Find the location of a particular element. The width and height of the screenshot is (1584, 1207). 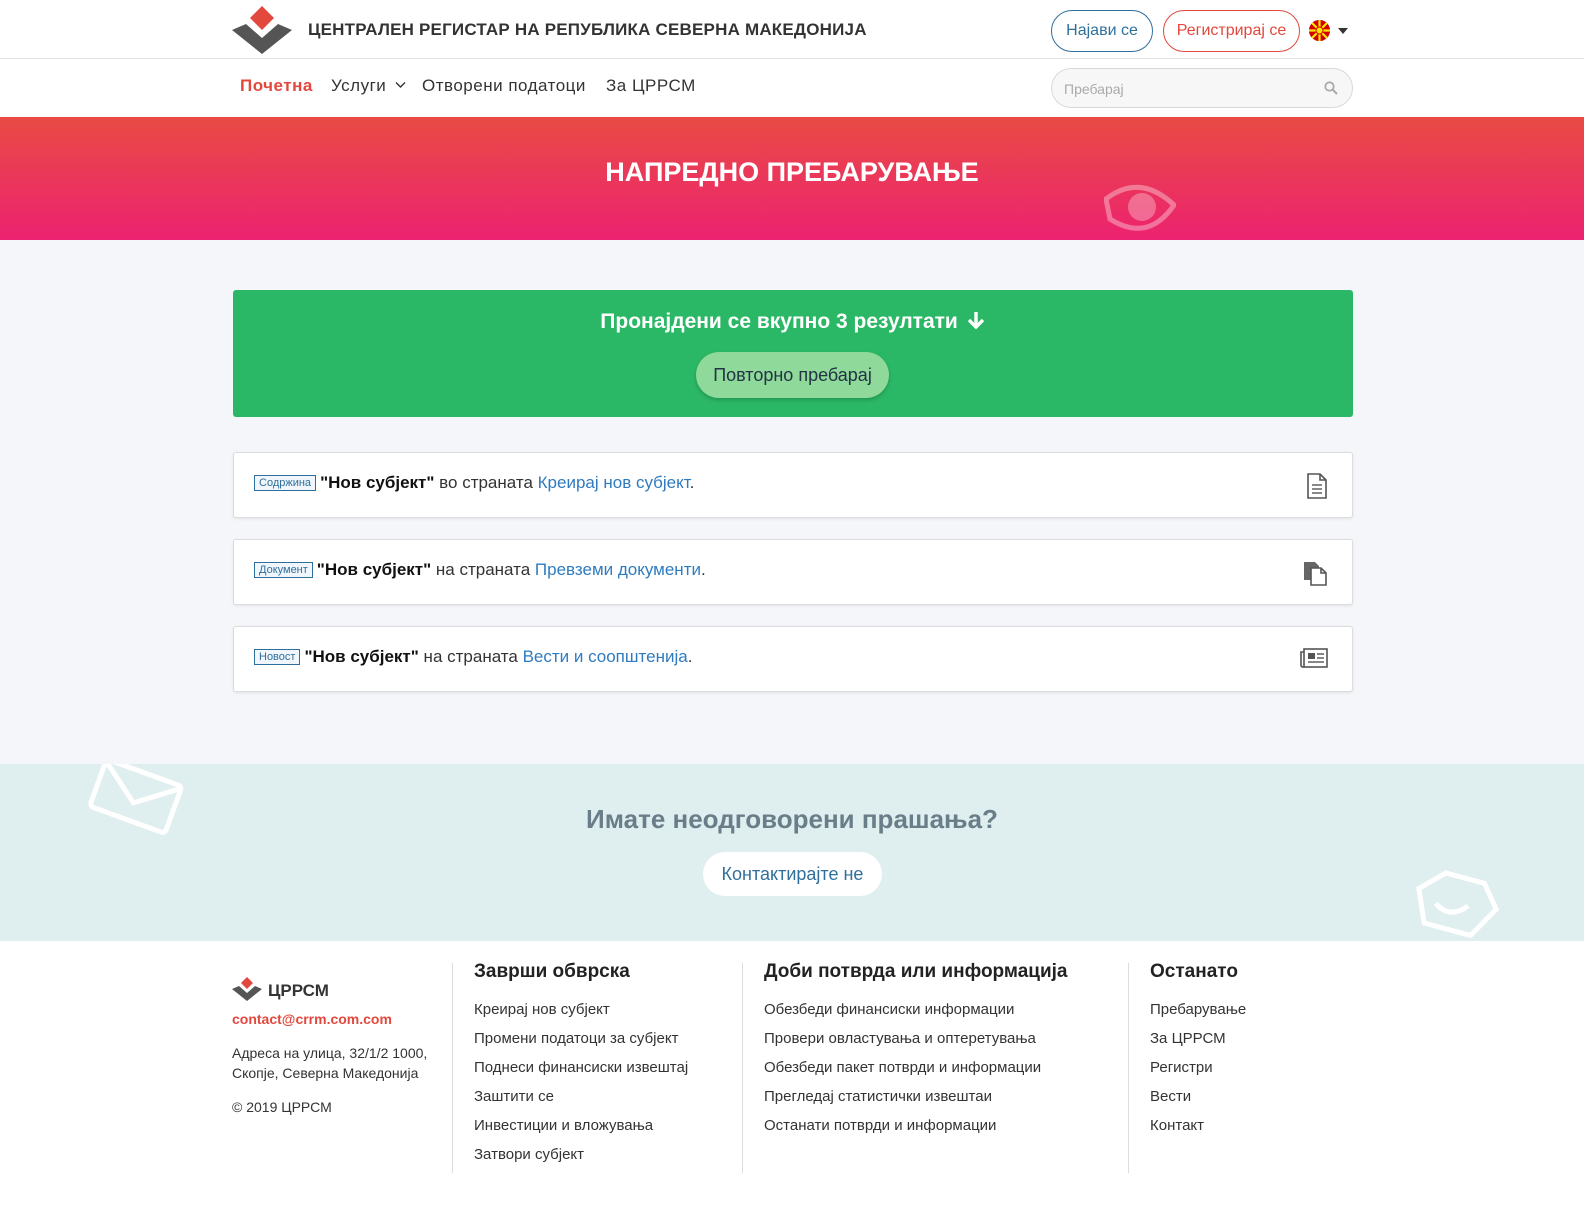

language-dropdown-caret-icon is located at coordinates (1343, 31).